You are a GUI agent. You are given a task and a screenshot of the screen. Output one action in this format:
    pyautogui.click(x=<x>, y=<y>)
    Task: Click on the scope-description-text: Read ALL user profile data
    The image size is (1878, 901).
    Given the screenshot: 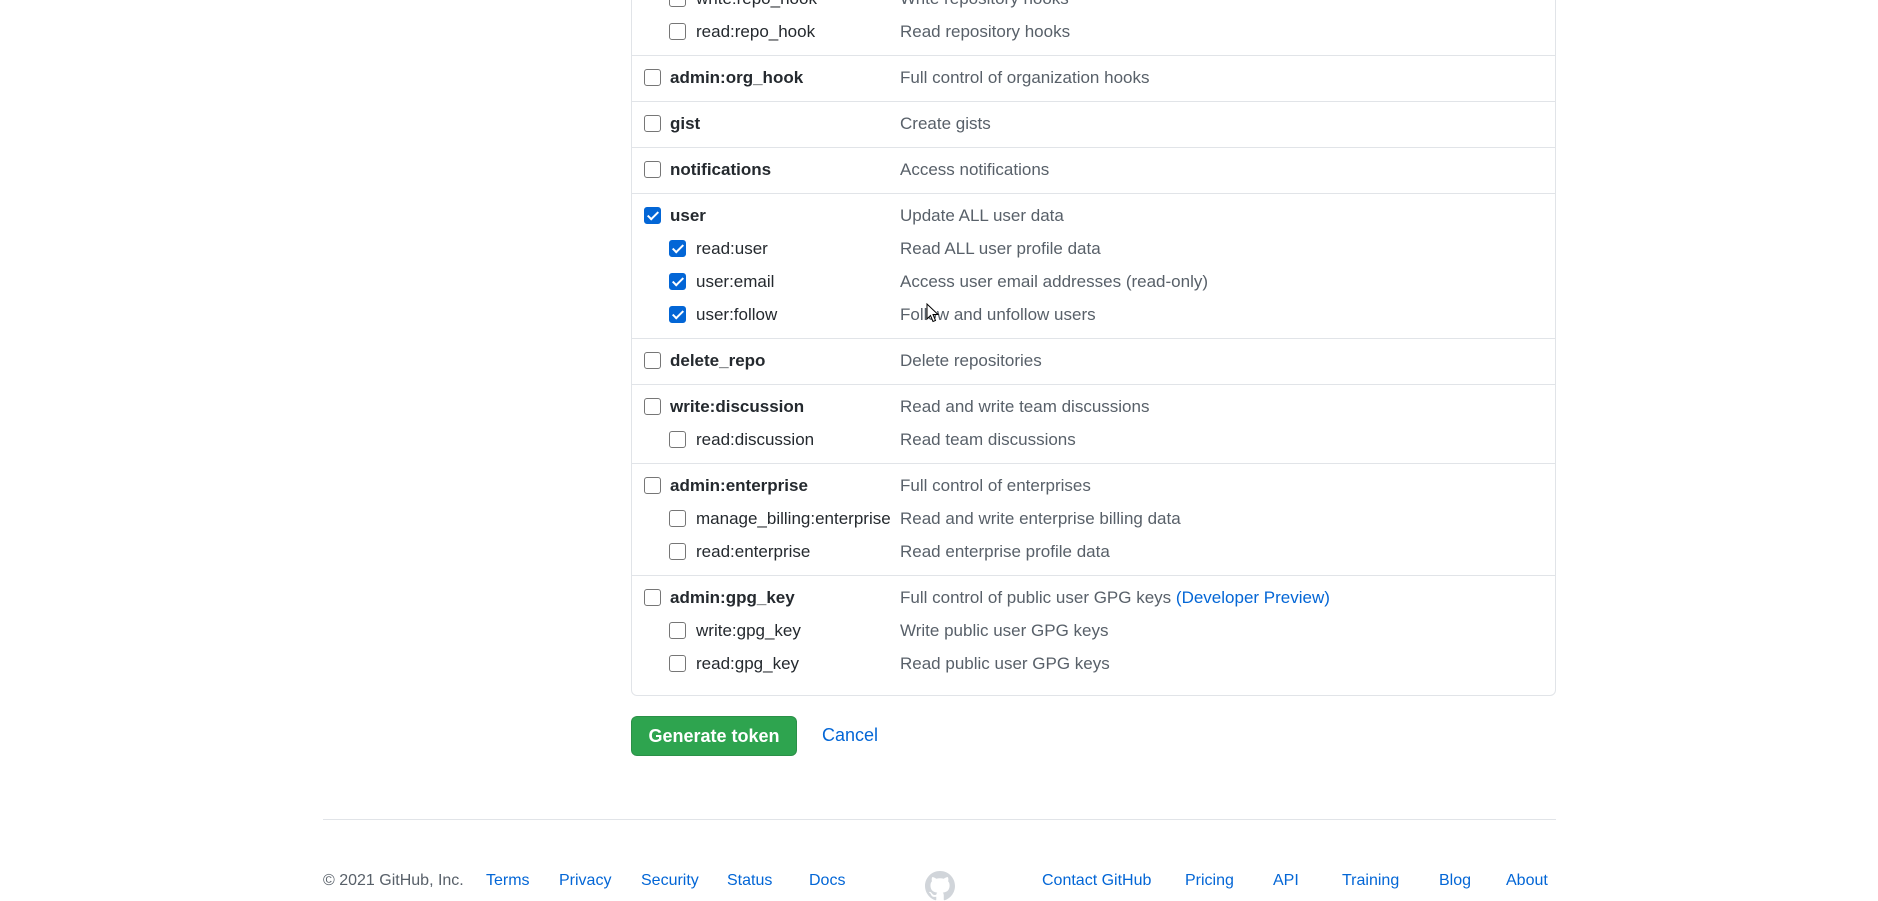 What is the action you would take?
    pyautogui.click(x=1000, y=248)
    